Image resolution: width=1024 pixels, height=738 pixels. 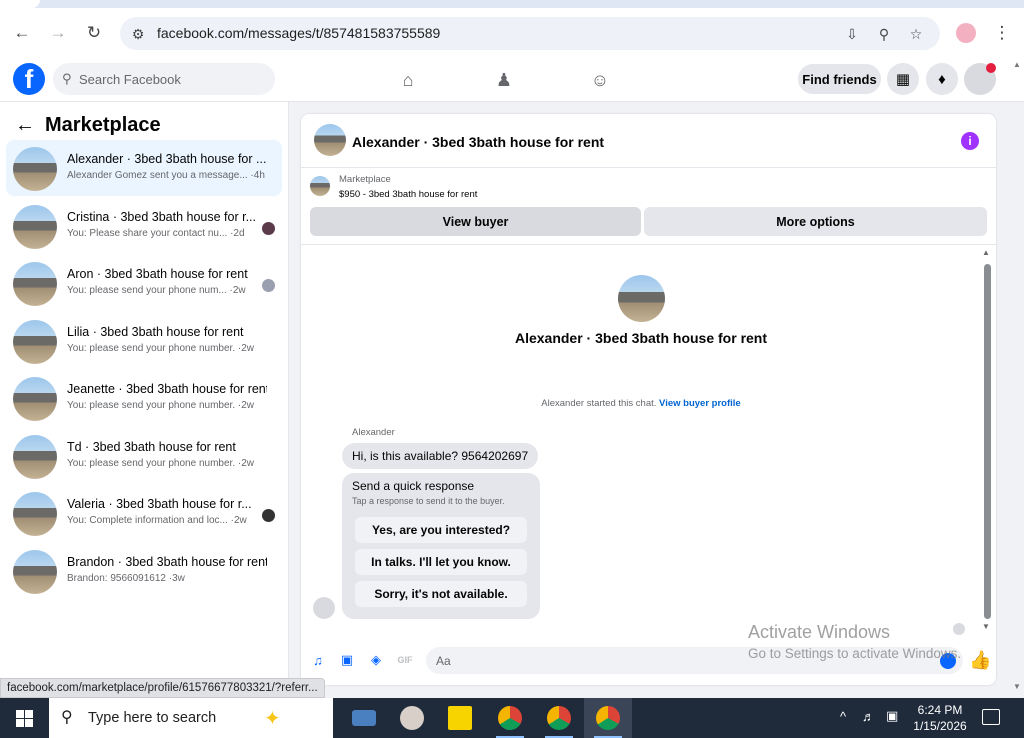 What do you see at coordinates (347, 660) in the screenshot?
I see `photo-icon: ▣` at bounding box center [347, 660].